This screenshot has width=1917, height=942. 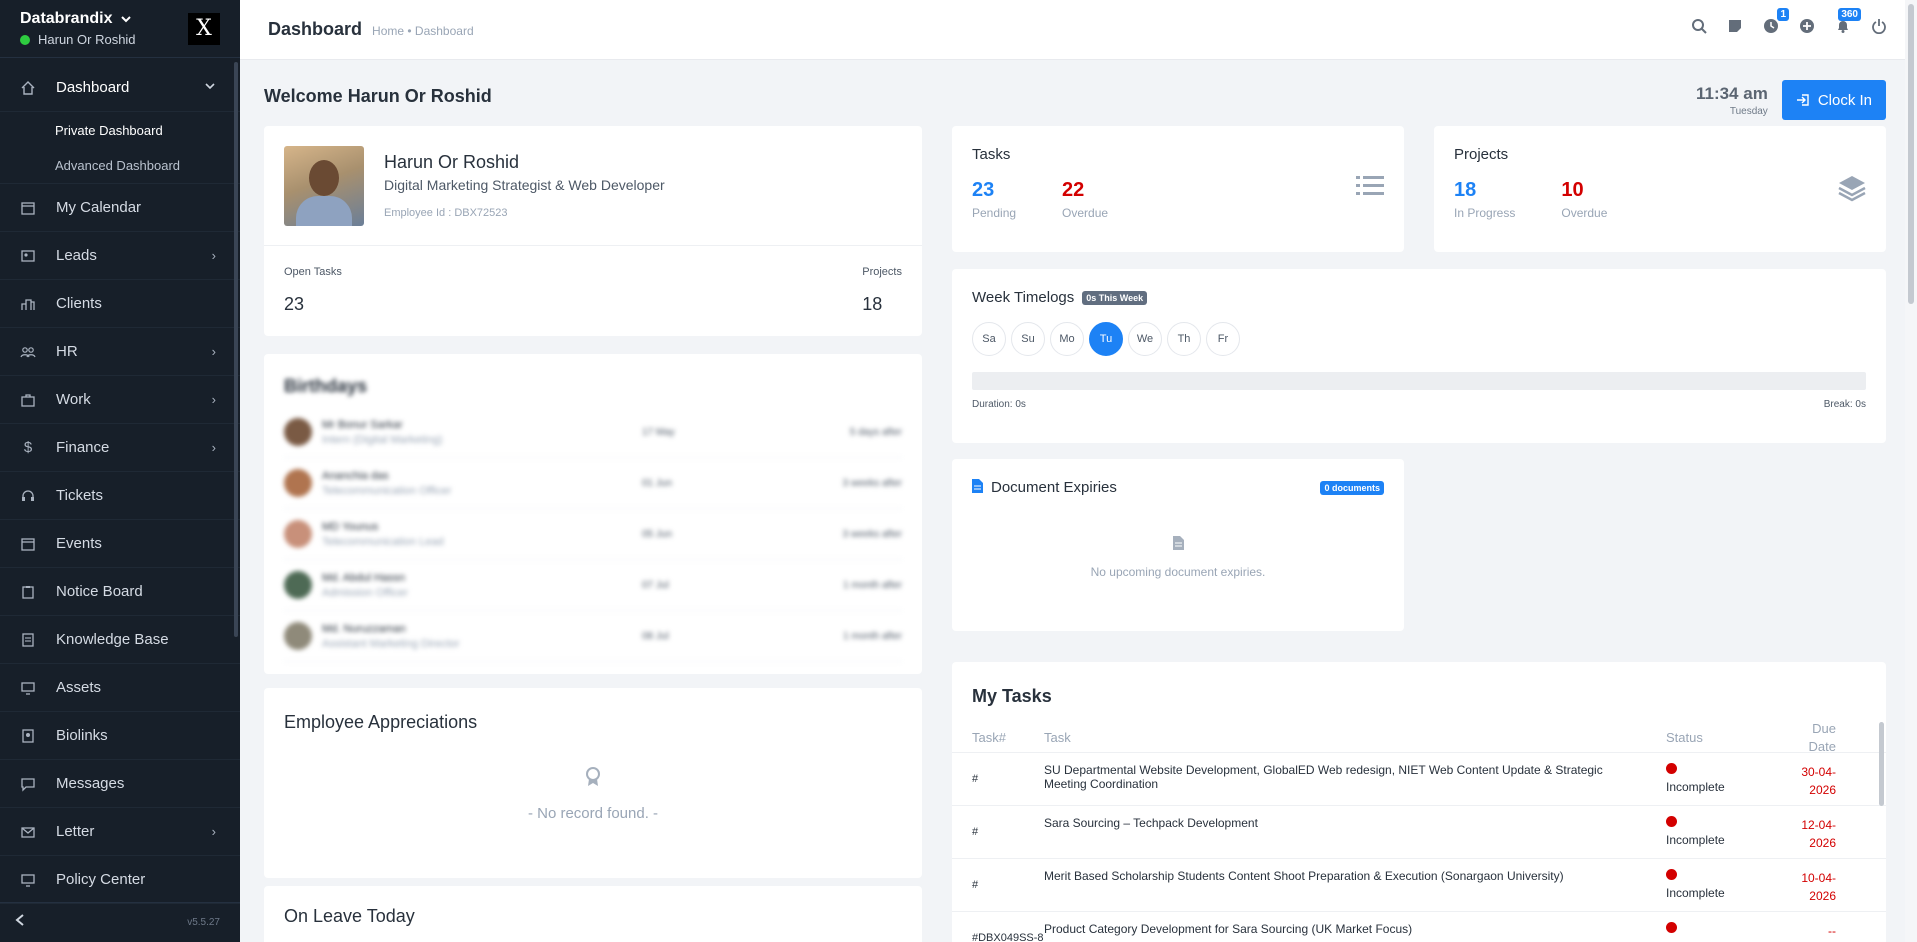 What do you see at coordinates (1775, 22) in the screenshot?
I see `timer-icon: 1` at bounding box center [1775, 22].